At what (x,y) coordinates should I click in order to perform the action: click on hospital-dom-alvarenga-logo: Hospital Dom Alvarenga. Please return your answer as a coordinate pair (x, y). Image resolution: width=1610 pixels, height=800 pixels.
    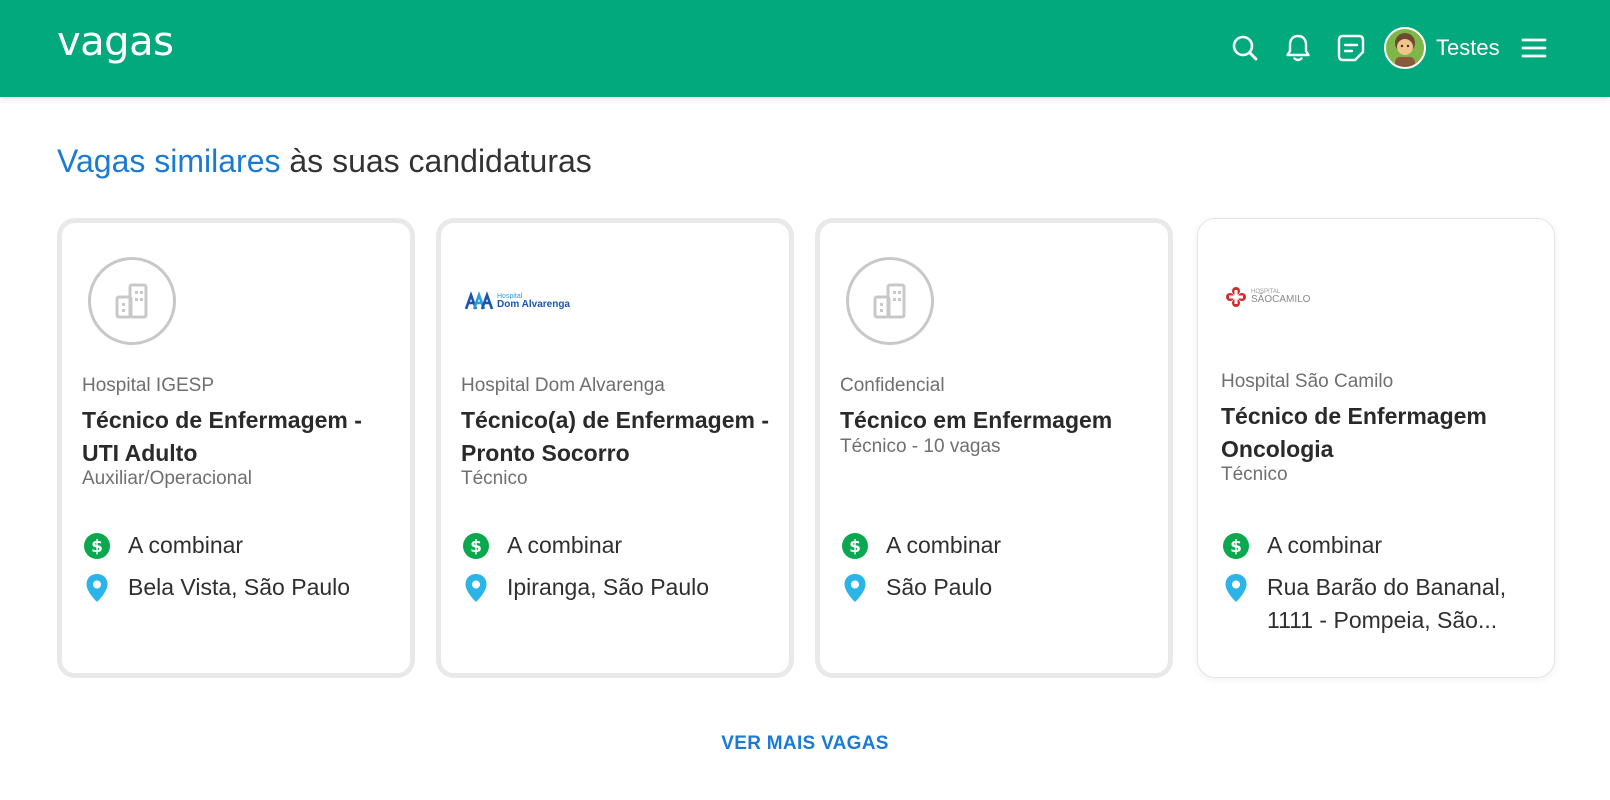
    Looking at the image, I should click on (517, 301).